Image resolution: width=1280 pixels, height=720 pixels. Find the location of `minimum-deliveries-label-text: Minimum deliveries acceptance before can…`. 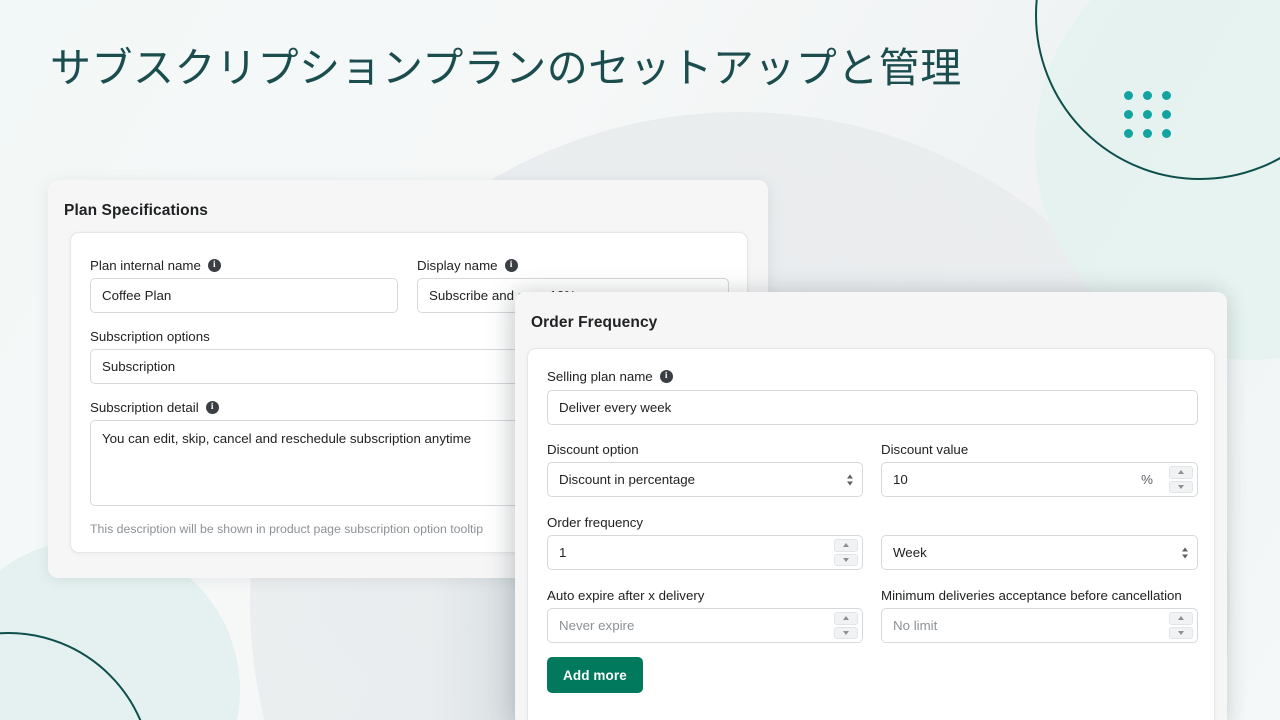

minimum-deliveries-label-text: Minimum deliveries acceptance before can… is located at coordinates (1031, 595).